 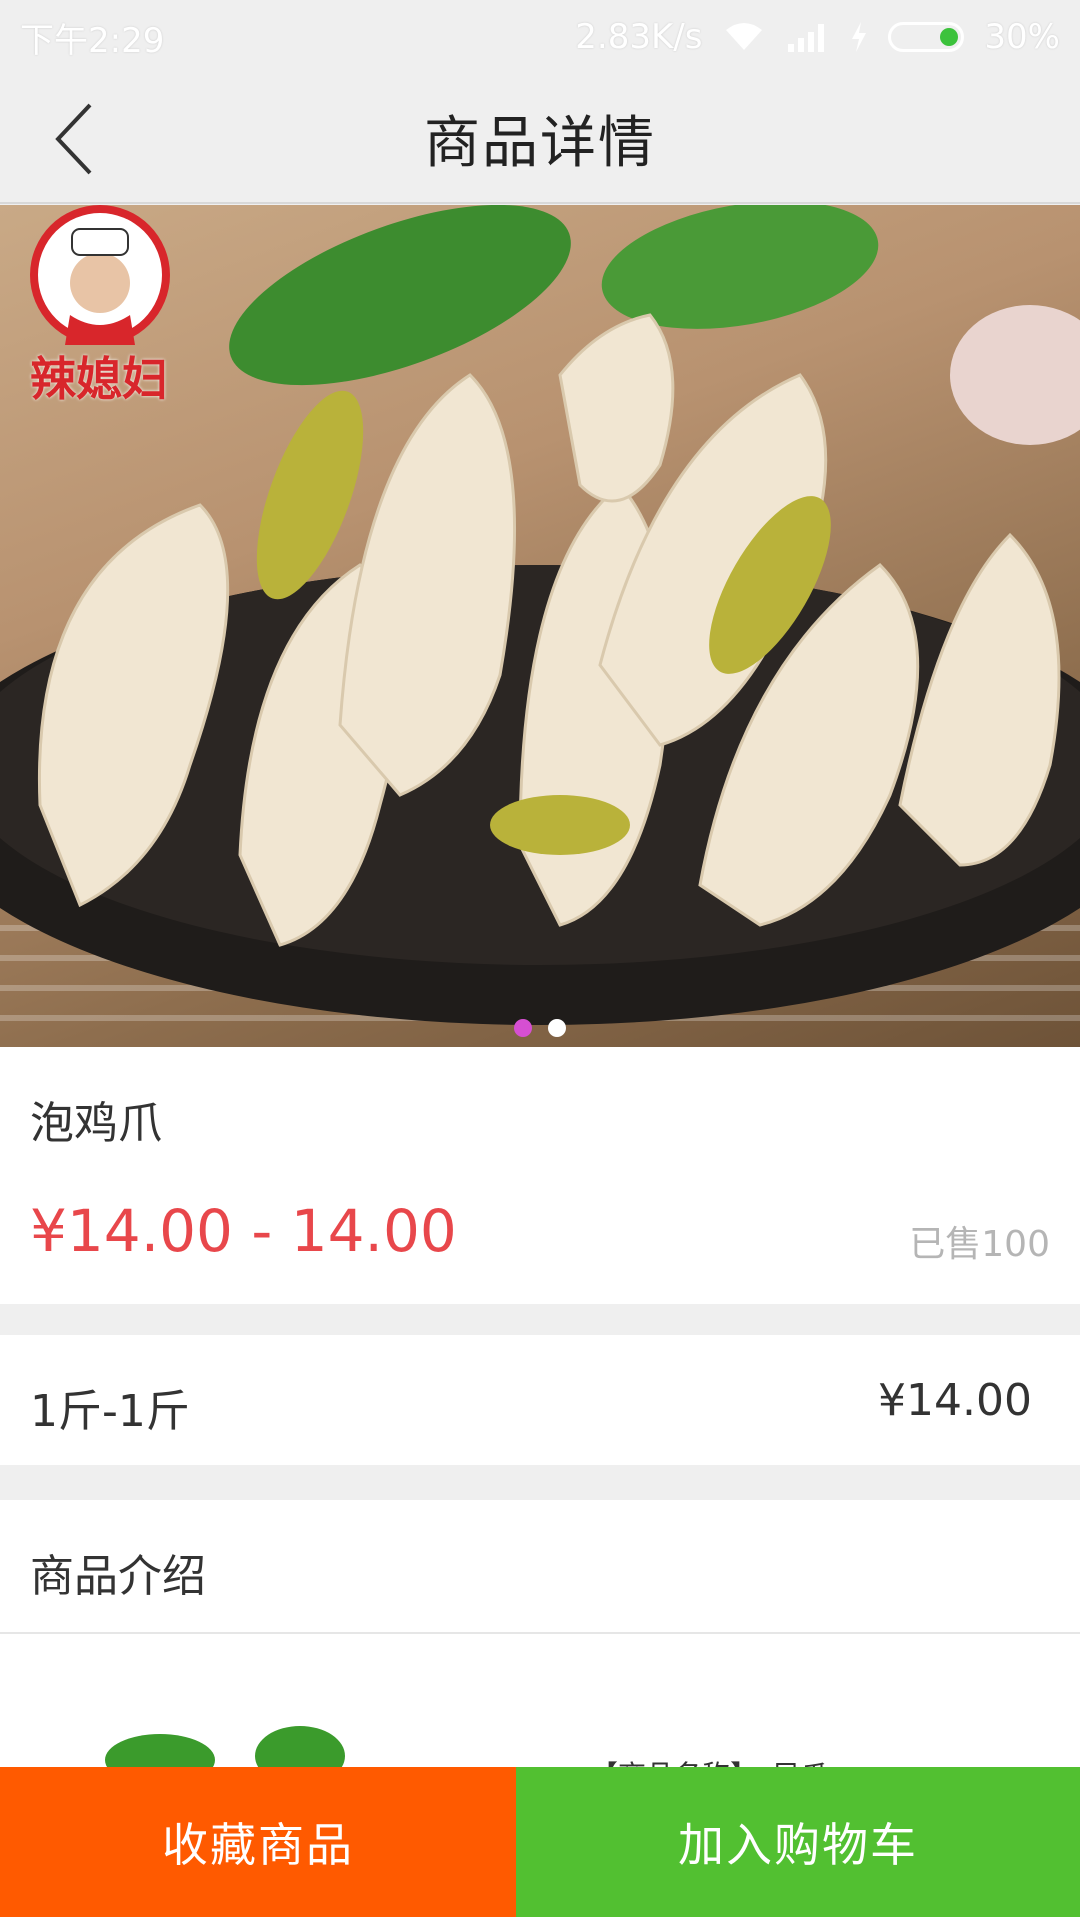 I want to click on status-bar: 下午2:29 2.83K/s 30%, so click(x=540, y=37).